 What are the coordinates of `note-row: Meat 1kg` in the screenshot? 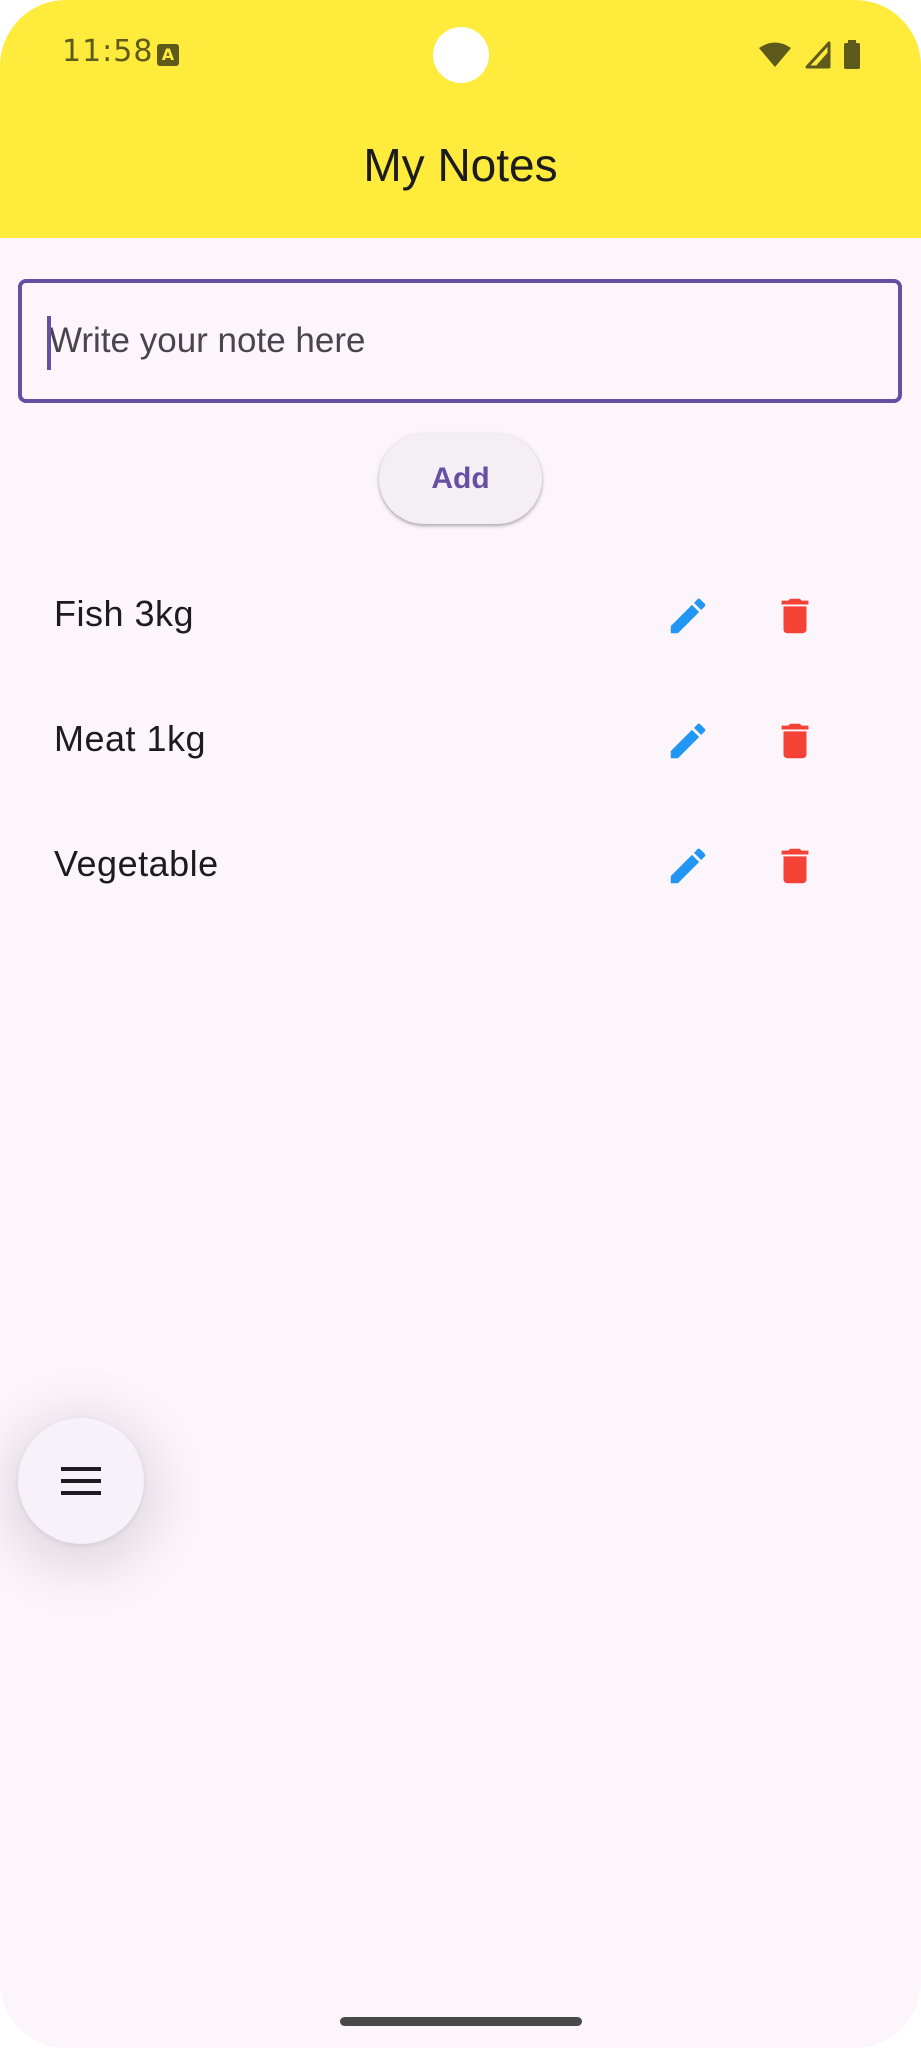 It's located at (460, 742).